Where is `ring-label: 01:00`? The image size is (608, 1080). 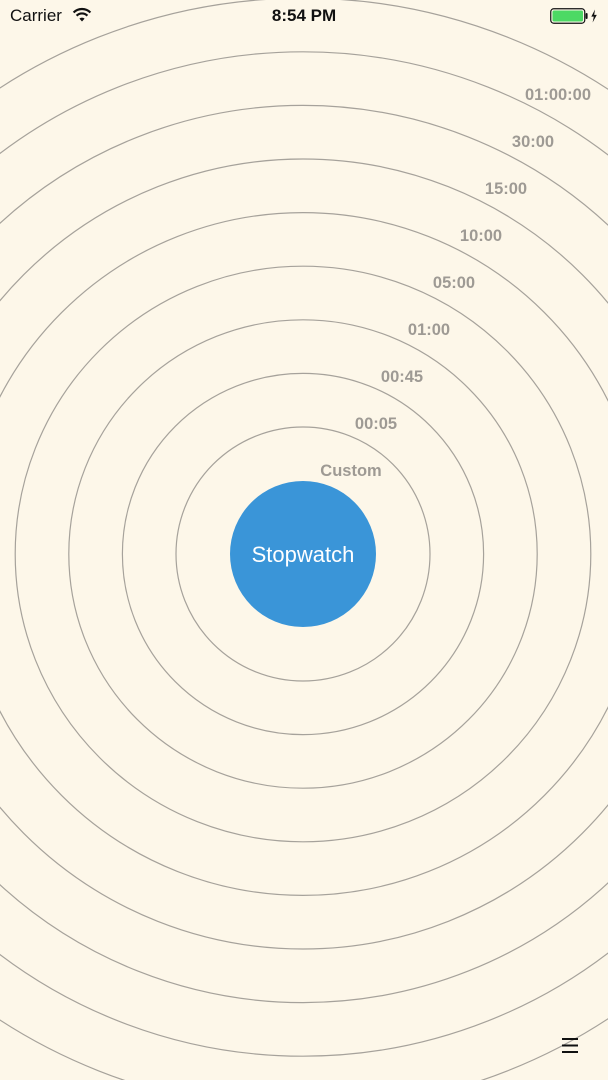 ring-label: 01:00 is located at coordinates (429, 330).